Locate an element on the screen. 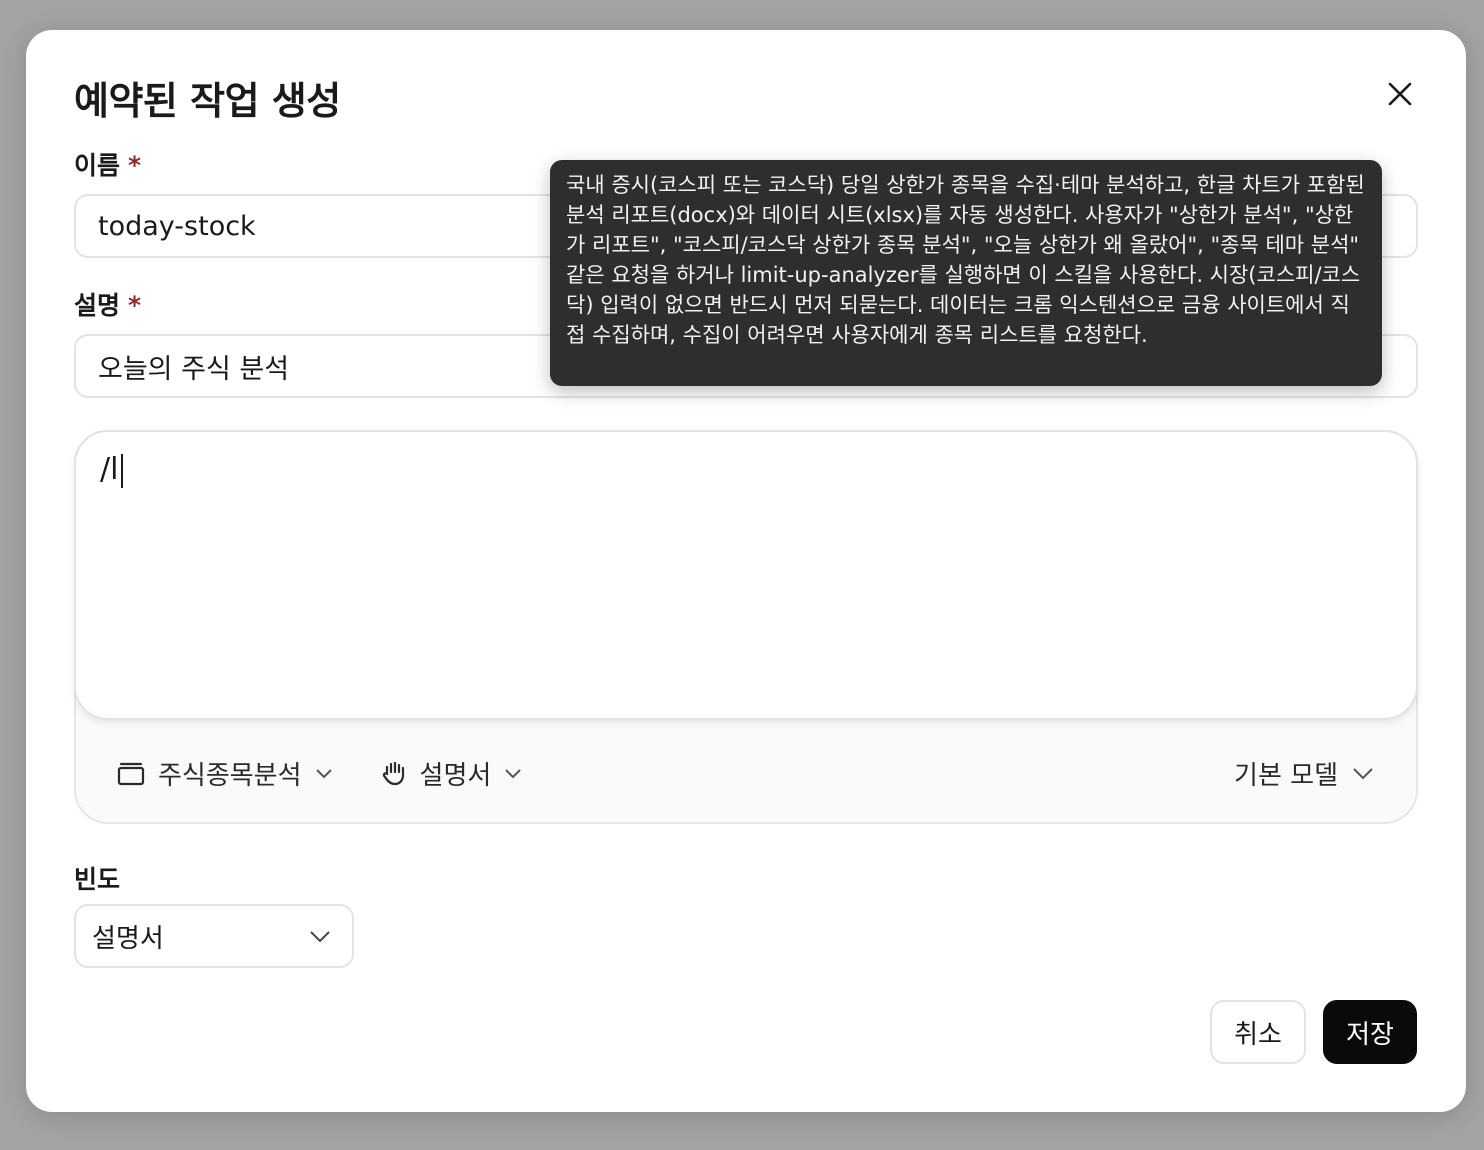  prompt-toolbar: 주식종목분석 설명서 기본 모델 is located at coordinates (746, 773).